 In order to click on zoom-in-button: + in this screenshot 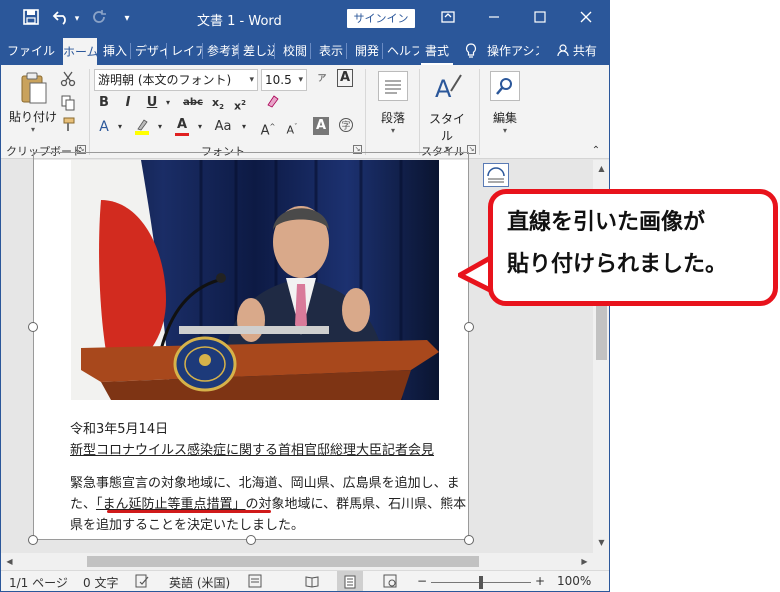, I will do `click(540, 581)`.